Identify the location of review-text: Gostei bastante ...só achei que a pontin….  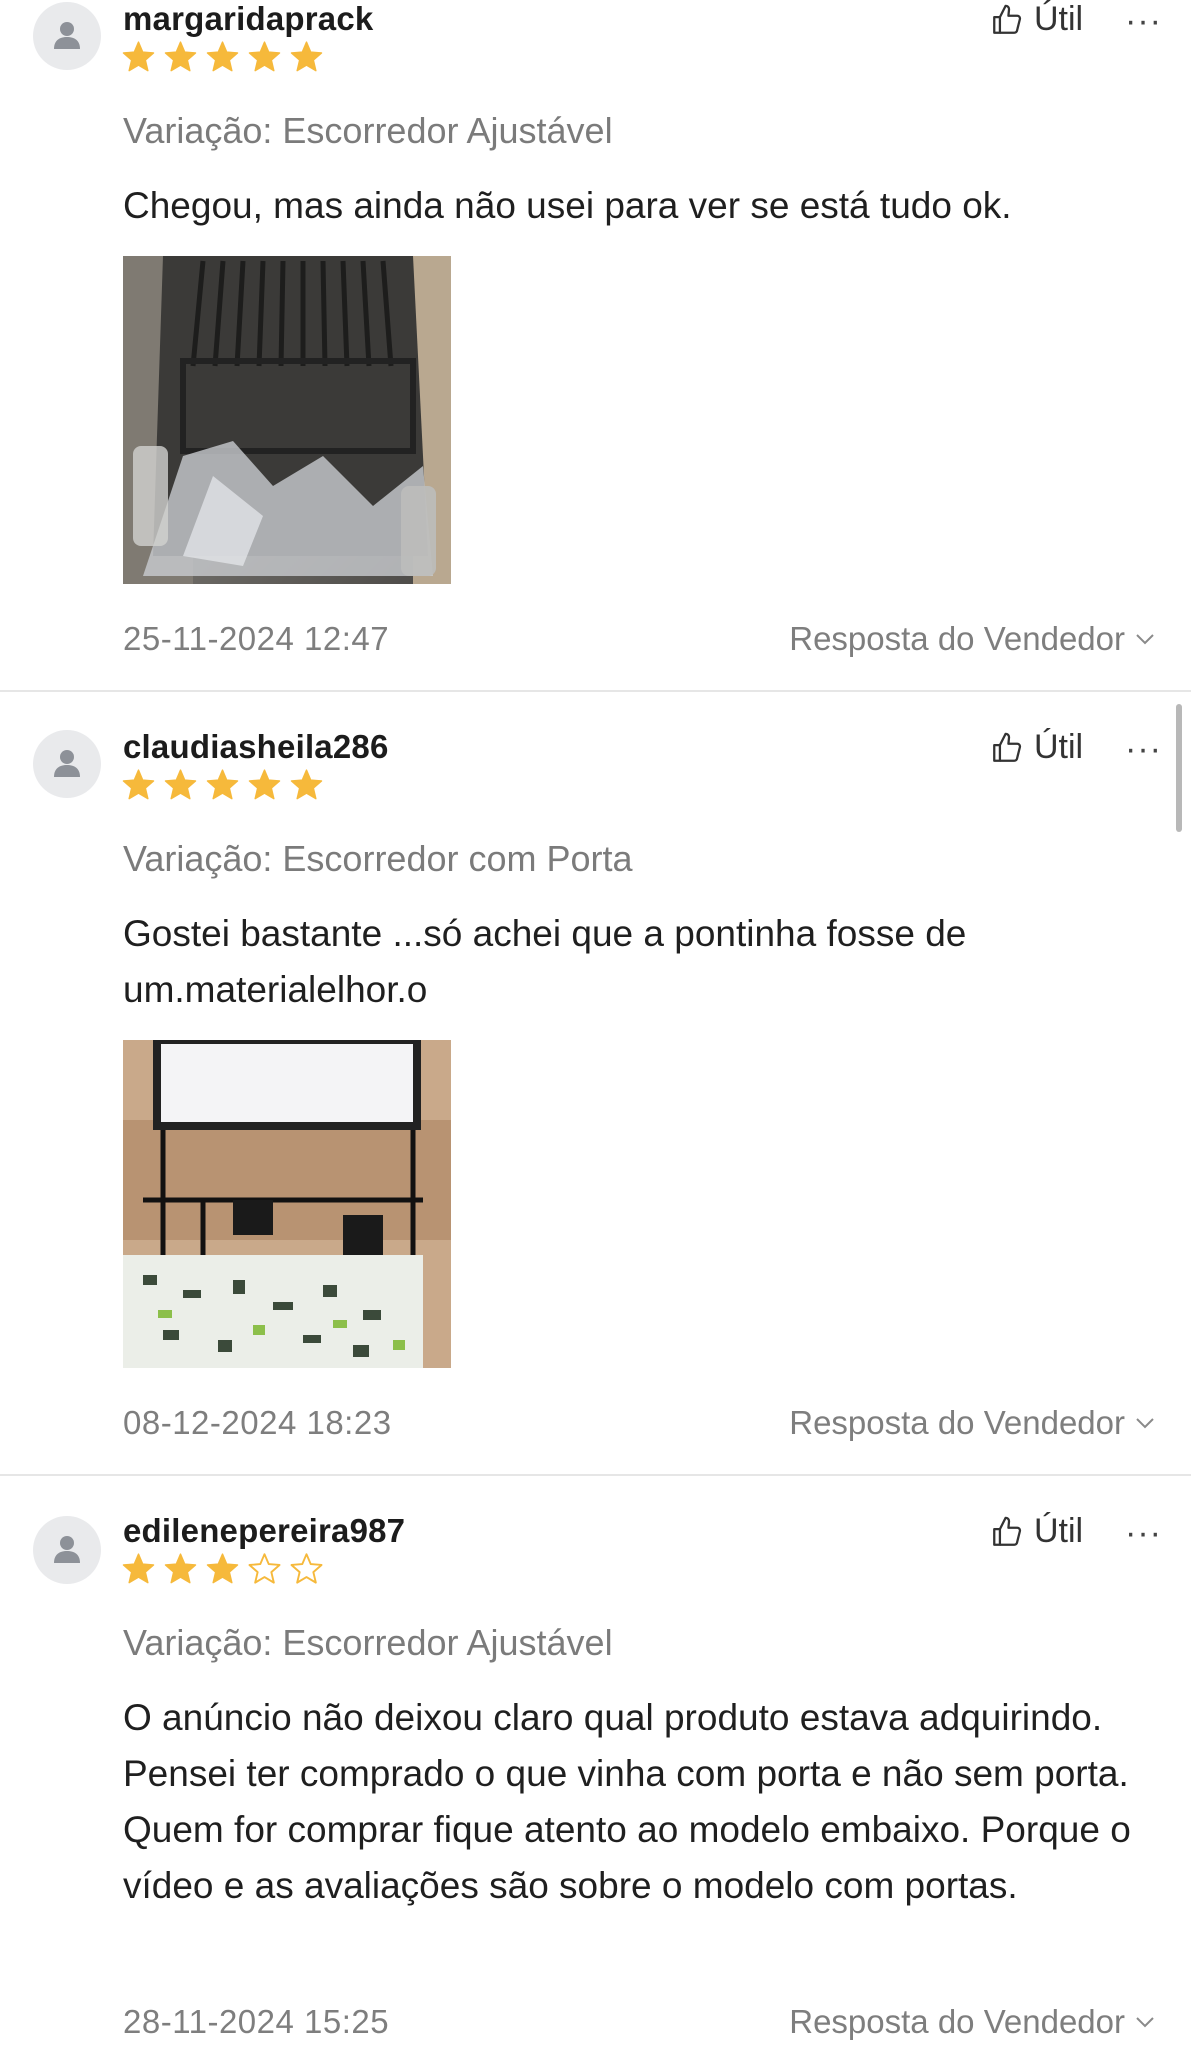
(545, 961).